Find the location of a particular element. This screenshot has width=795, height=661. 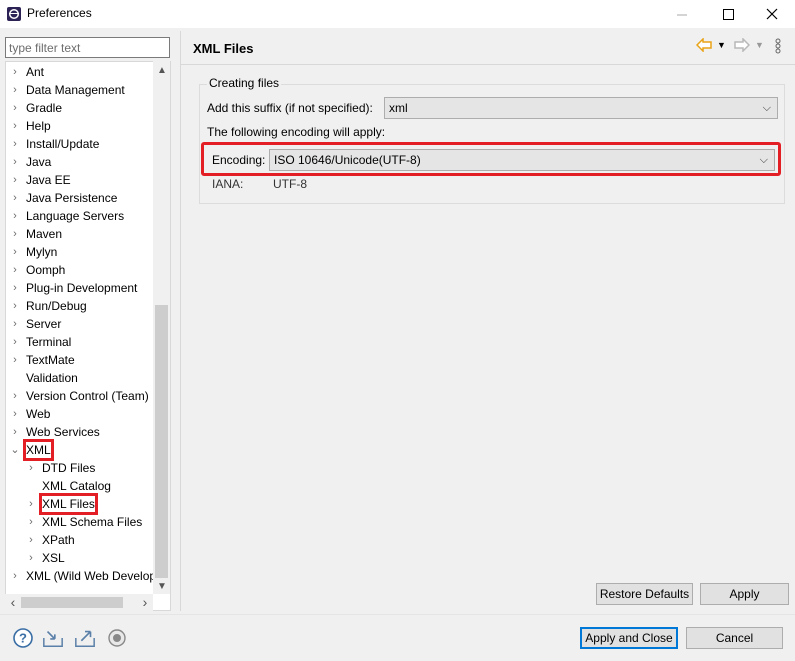

record-icon is located at coordinates (117, 638).